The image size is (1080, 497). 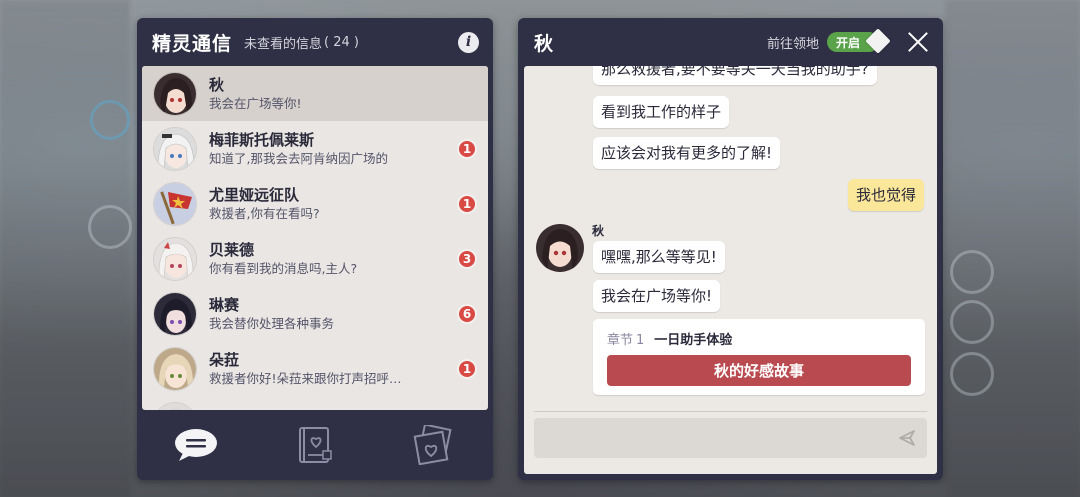 What do you see at coordinates (254, 194) in the screenshot?
I see `contact-name: 尤里娅远征队` at bounding box center [254, 194].